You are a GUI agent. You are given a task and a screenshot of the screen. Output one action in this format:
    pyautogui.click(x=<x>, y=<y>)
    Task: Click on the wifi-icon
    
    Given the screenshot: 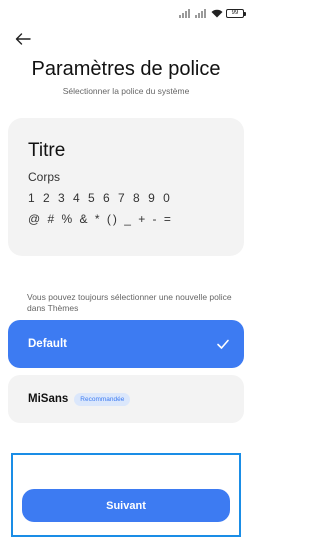 What is the action you would take?
    pyautogui.click(x=217, y=13)
    